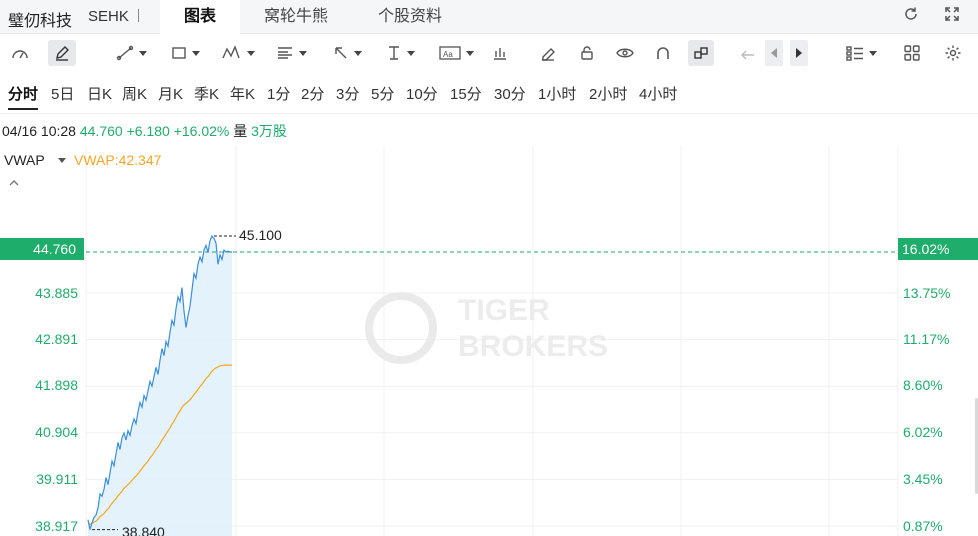 This screenshot has height=536, width=978. What do you see at coordinates (923, 526) in the screenshot?
I see `y-axis-label-right: 0.87%` at bounding box center [923, 526].